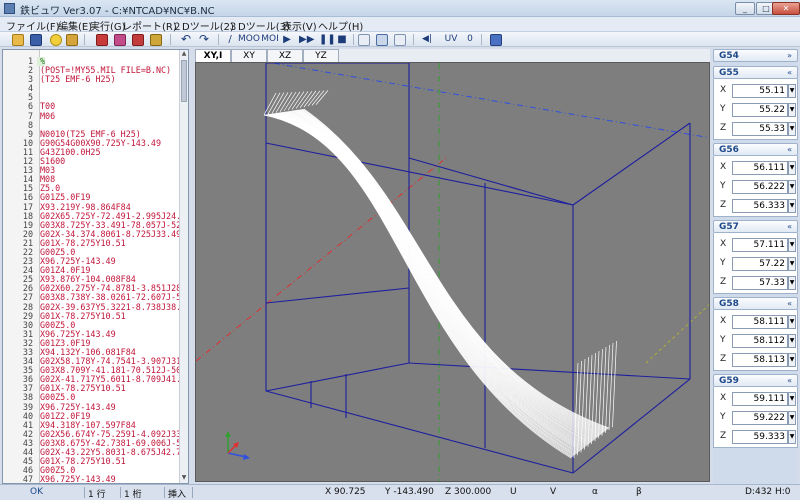  Describe the element at coordinates (470, 39) in the screenshot. I see `zero-button: 0` at that location.